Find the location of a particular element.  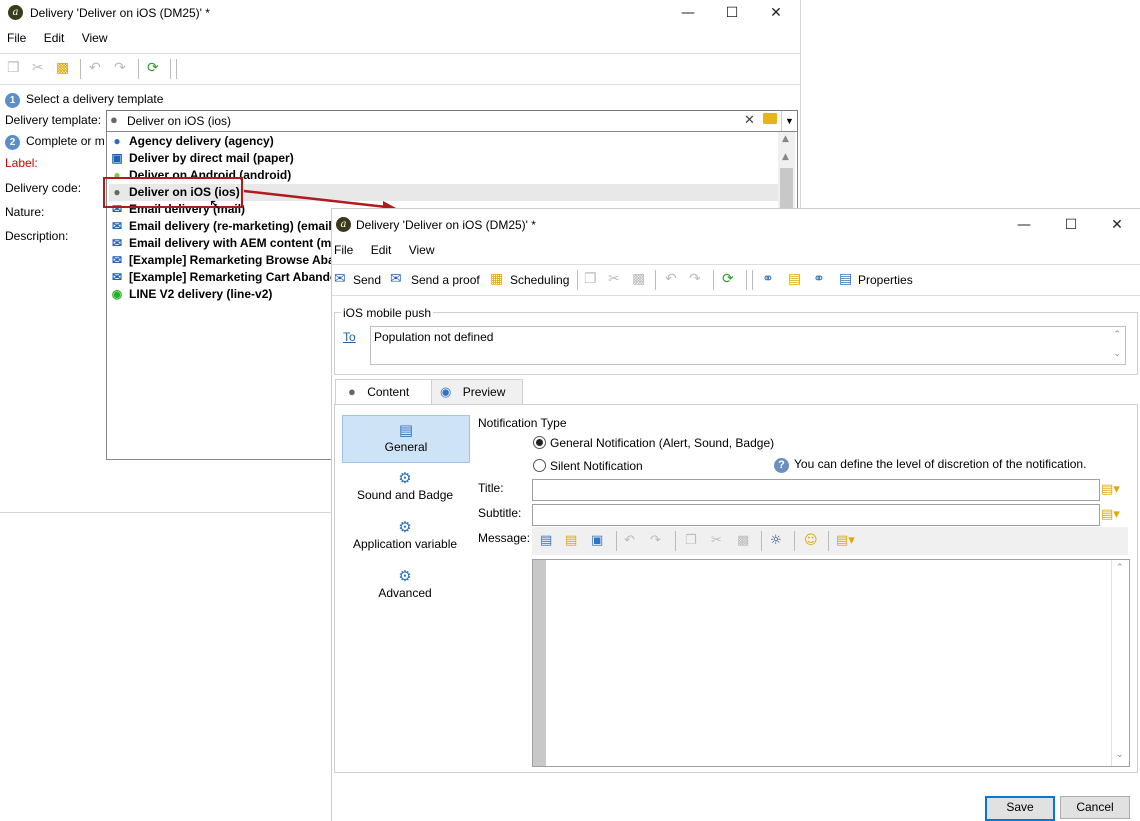

subtitle-input is located at coordinates (816, 515).